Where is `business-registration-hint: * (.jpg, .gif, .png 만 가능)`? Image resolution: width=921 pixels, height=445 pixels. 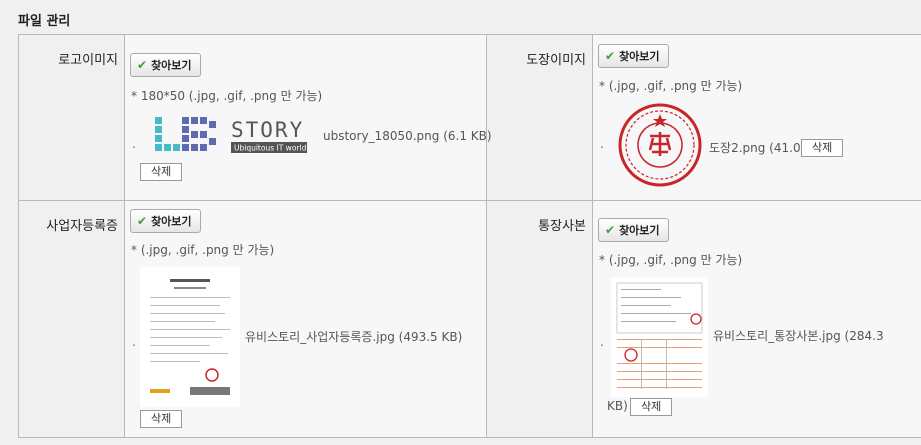 business-registration-hint: * (.jpg, .gif, .png 만 가능) is located at coordinates (203, 250).